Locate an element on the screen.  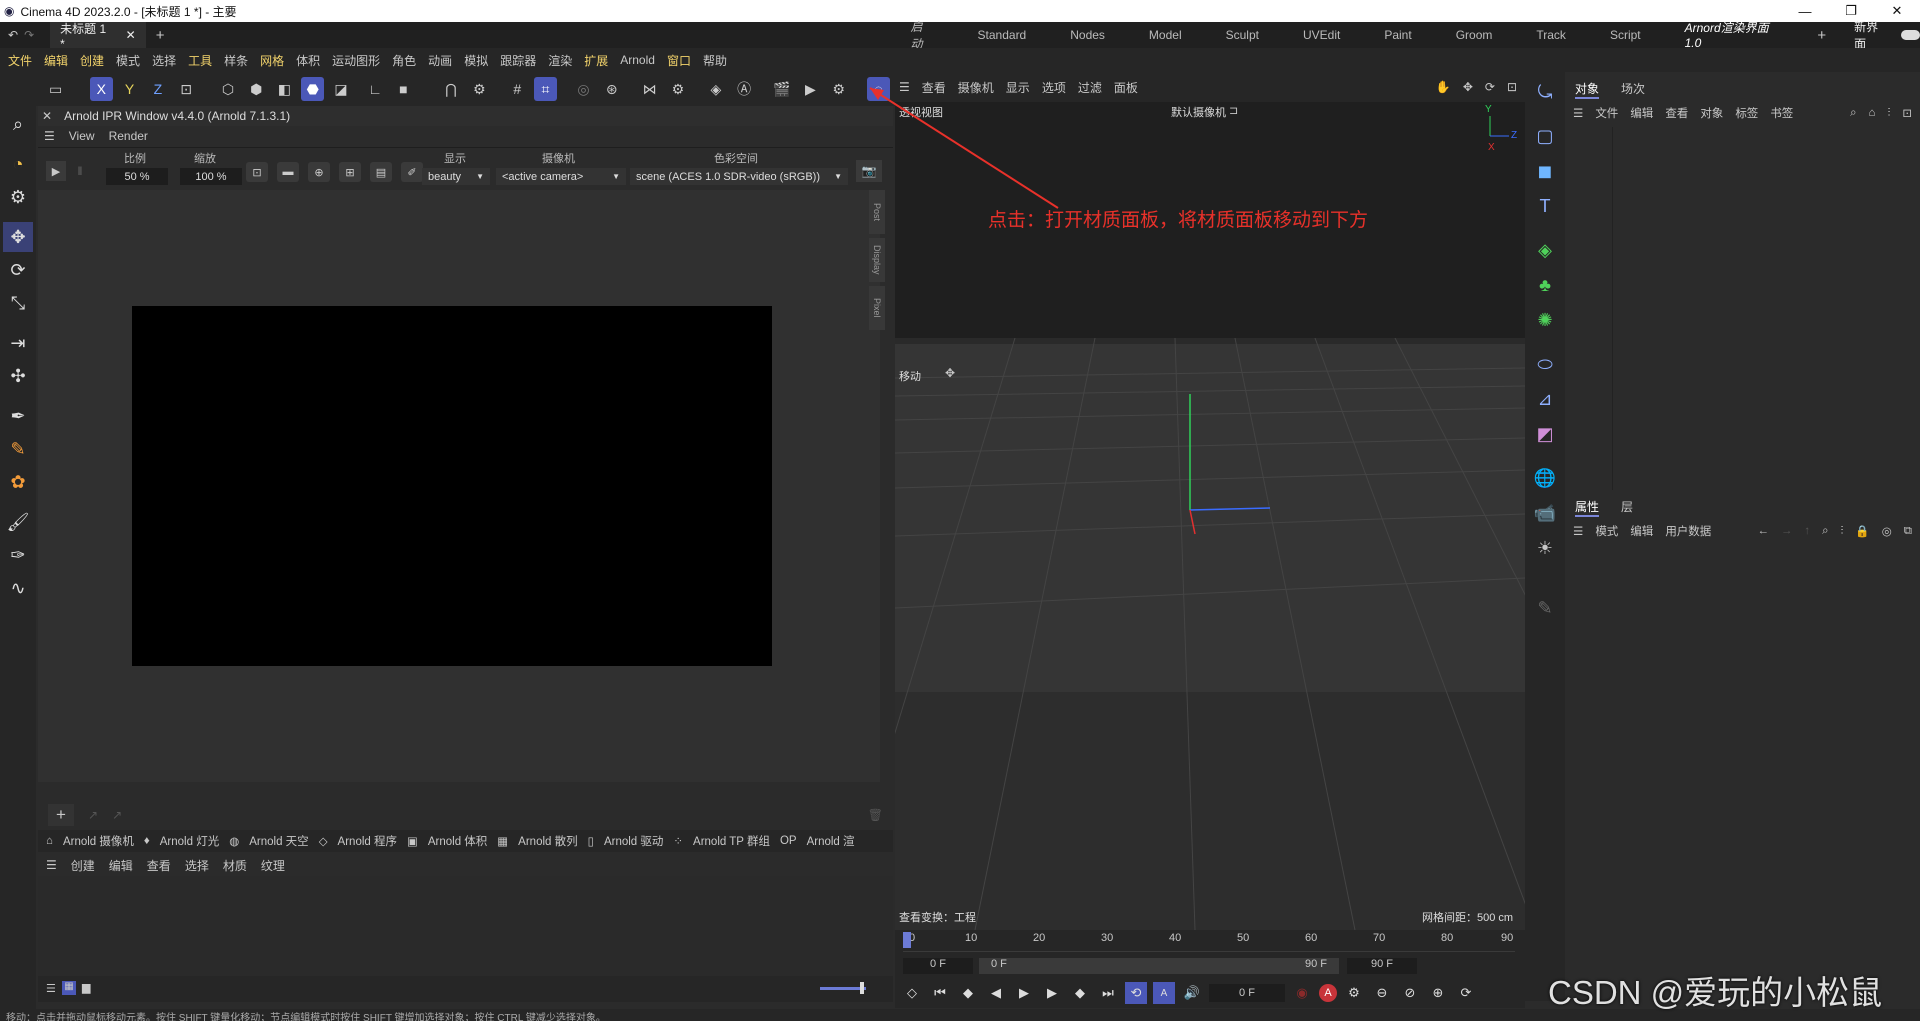
menu-tools: 工具 is located at coordinates (200, 60).